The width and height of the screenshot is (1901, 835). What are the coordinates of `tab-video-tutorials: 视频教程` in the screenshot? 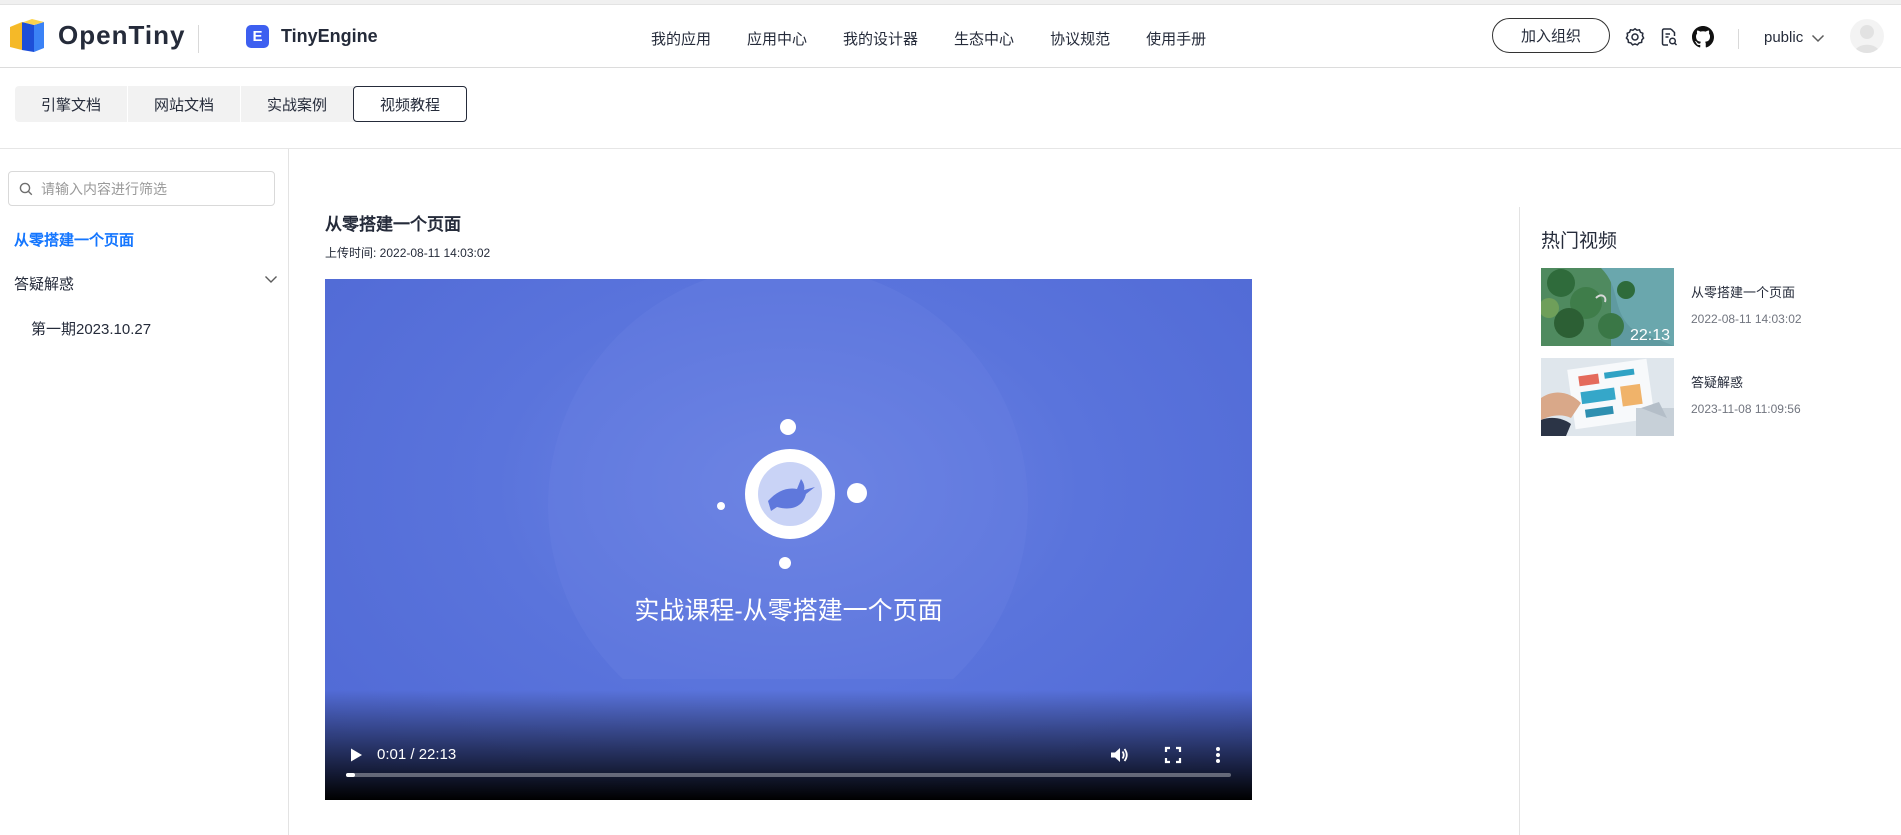 It's located at (410, 104).